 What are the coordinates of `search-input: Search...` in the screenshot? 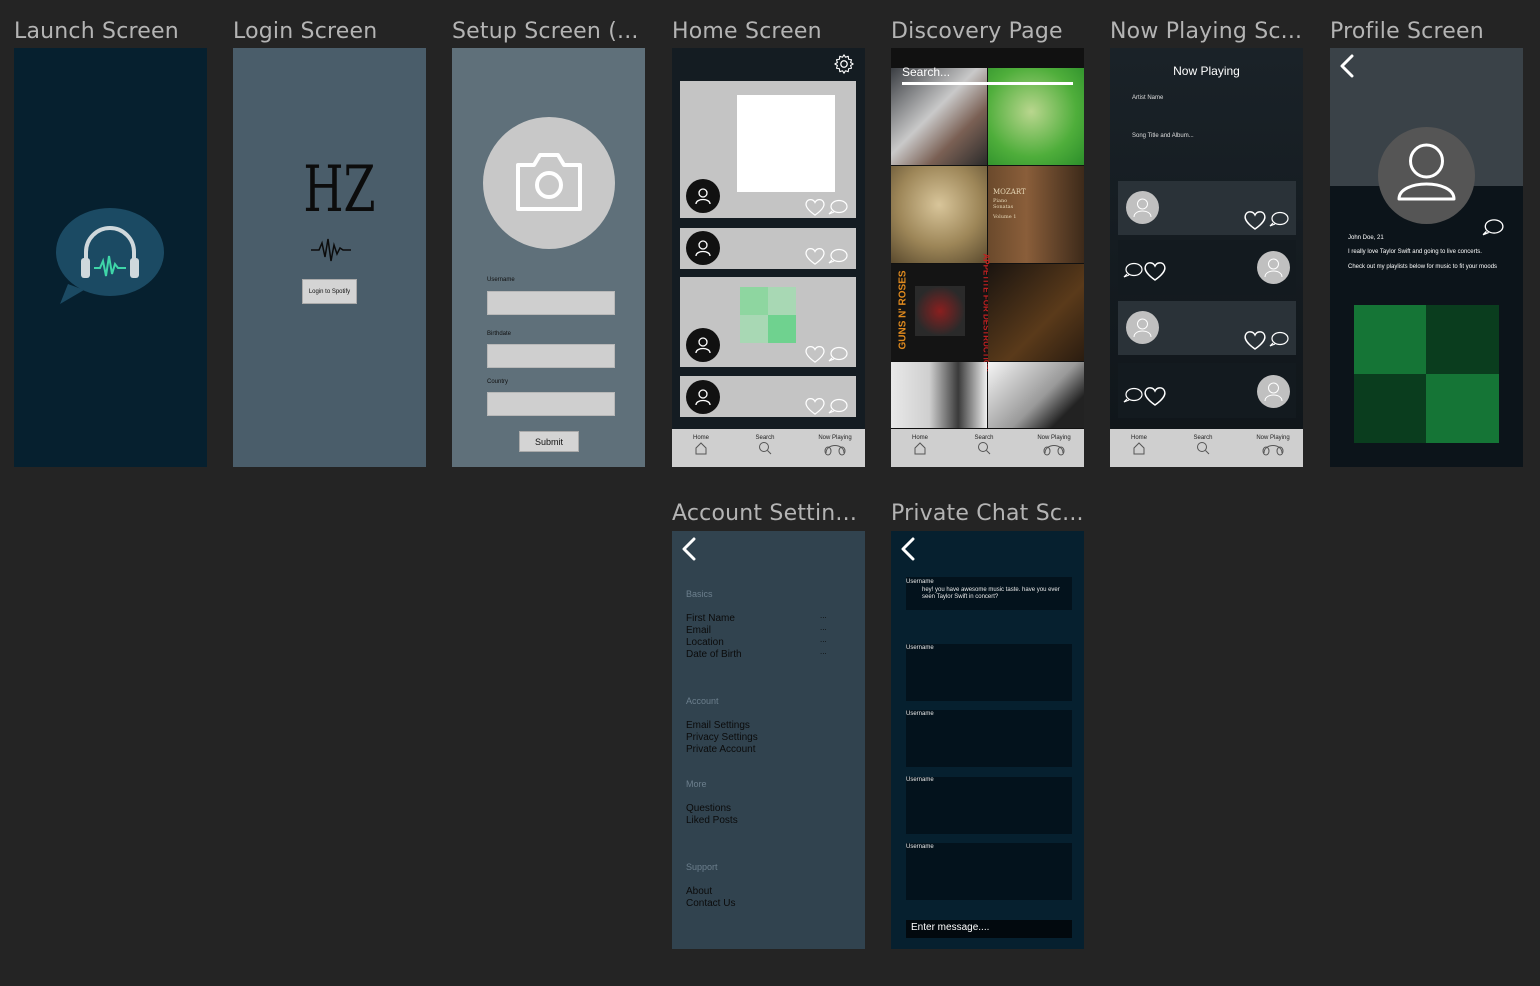 It's located at (926, 72).